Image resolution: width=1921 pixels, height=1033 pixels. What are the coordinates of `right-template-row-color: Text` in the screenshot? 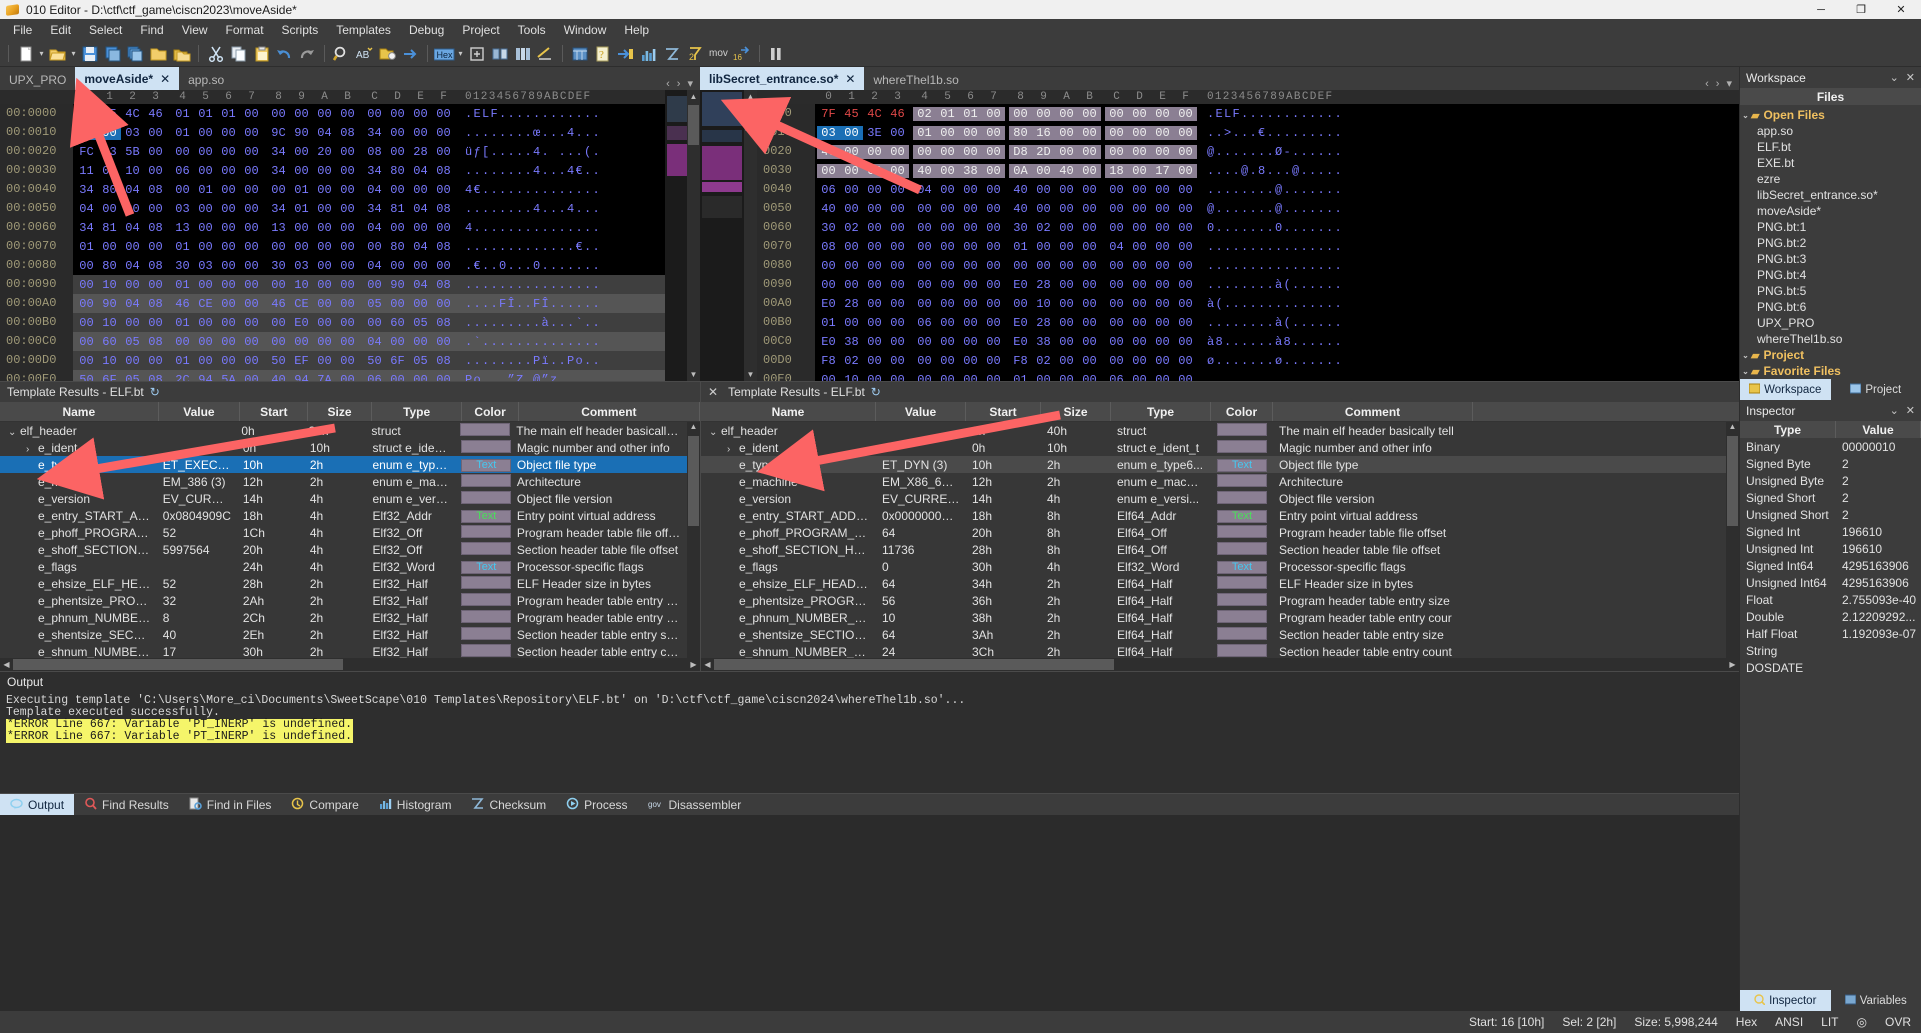 It's located at (1242, 566).